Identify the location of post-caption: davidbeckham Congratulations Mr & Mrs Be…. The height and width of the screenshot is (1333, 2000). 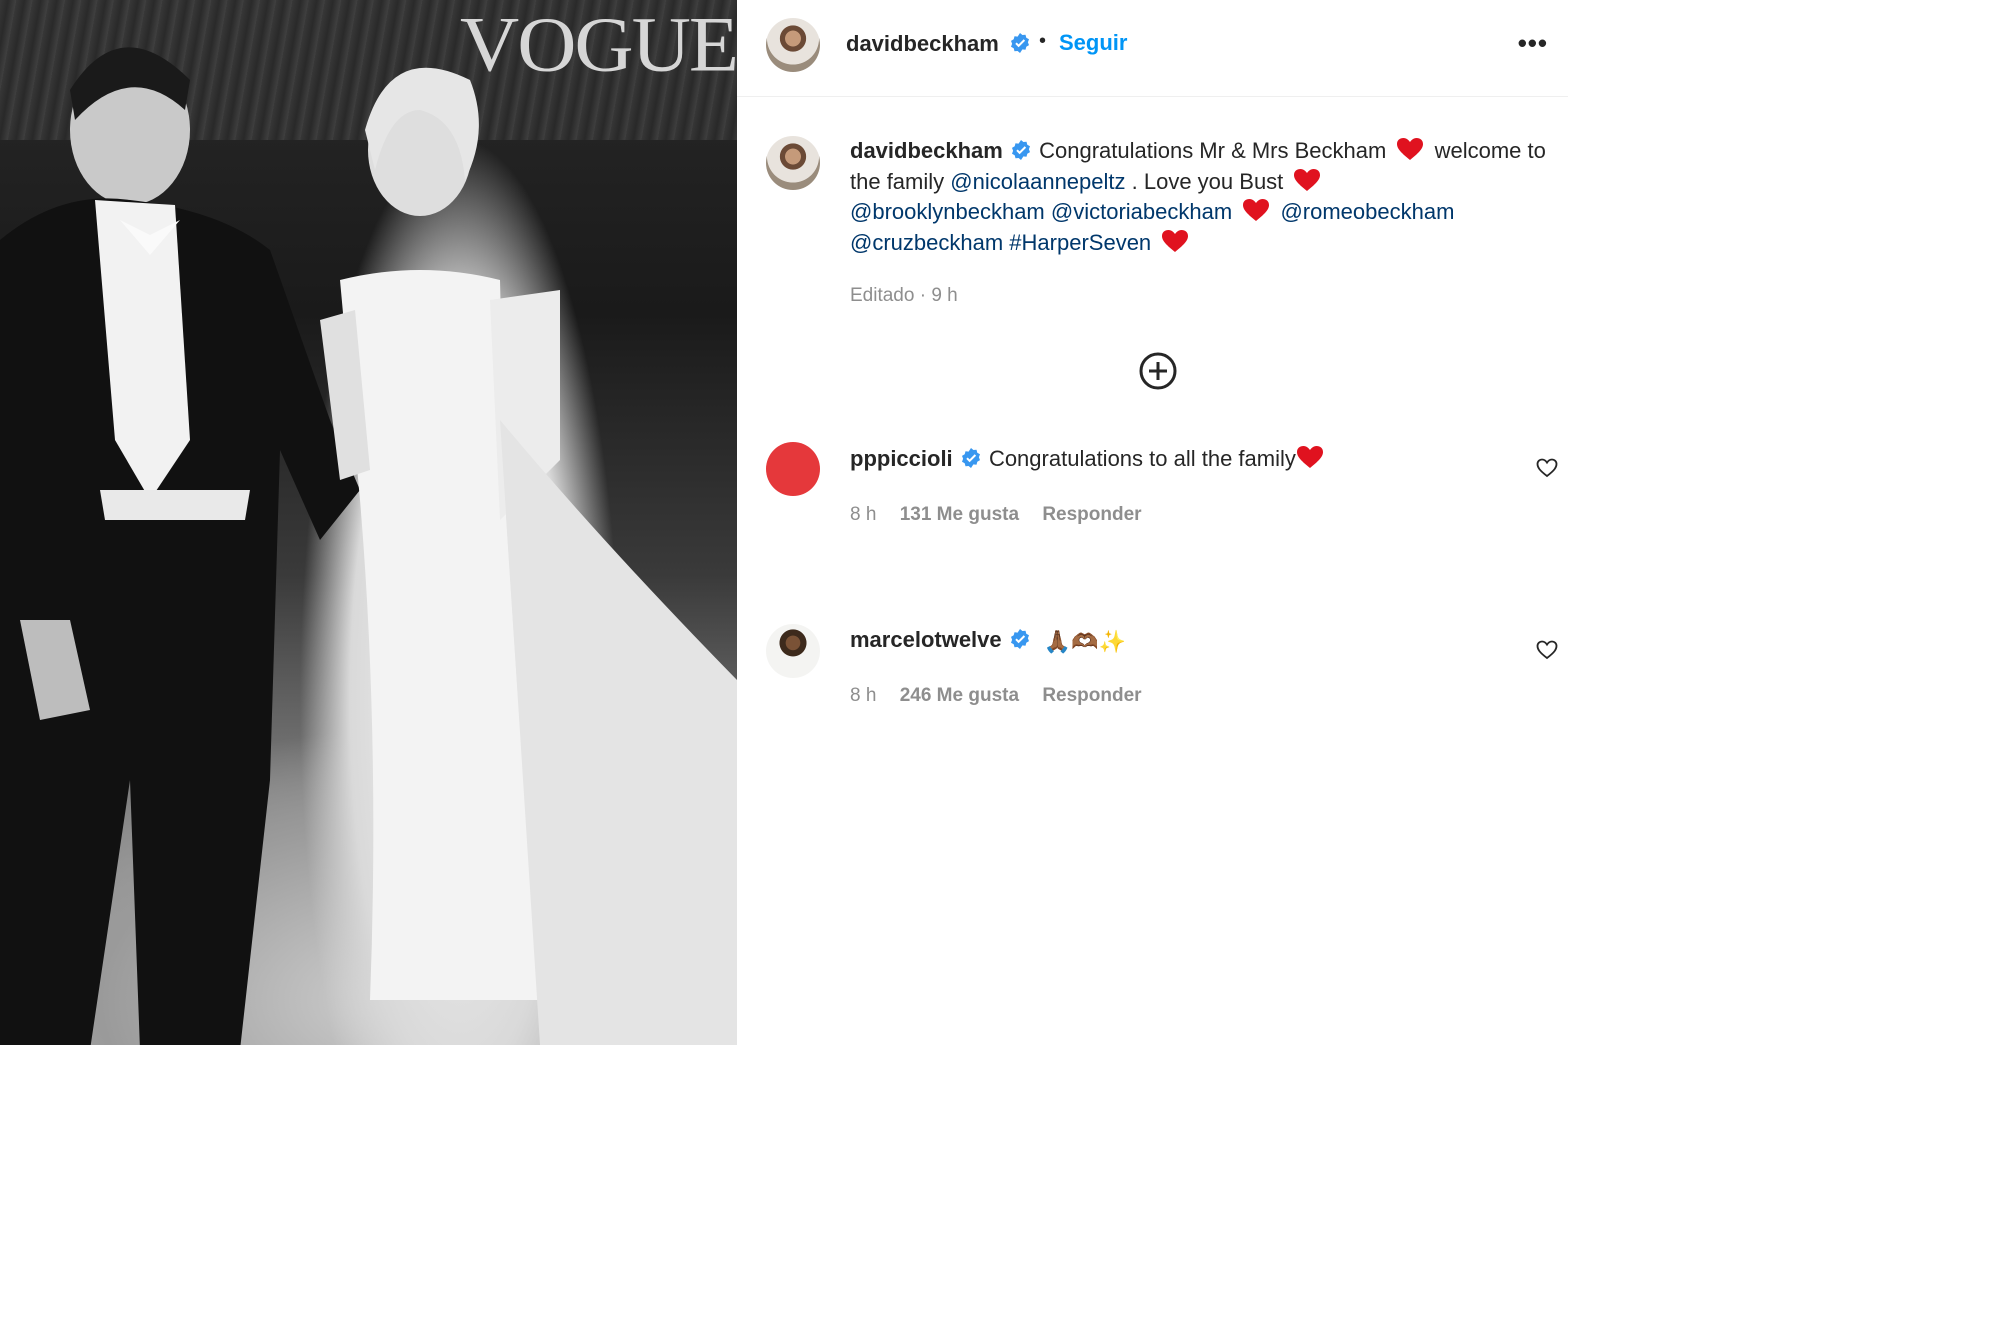
(1200, 197).